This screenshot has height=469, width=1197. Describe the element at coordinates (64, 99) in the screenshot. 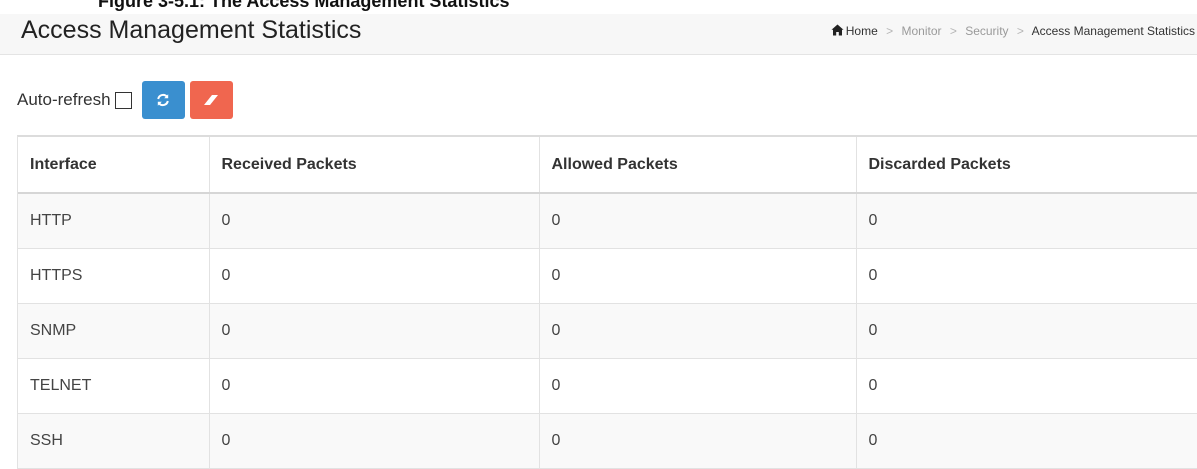

I see `auto-refresh-label: Auto-refresh` at that location.